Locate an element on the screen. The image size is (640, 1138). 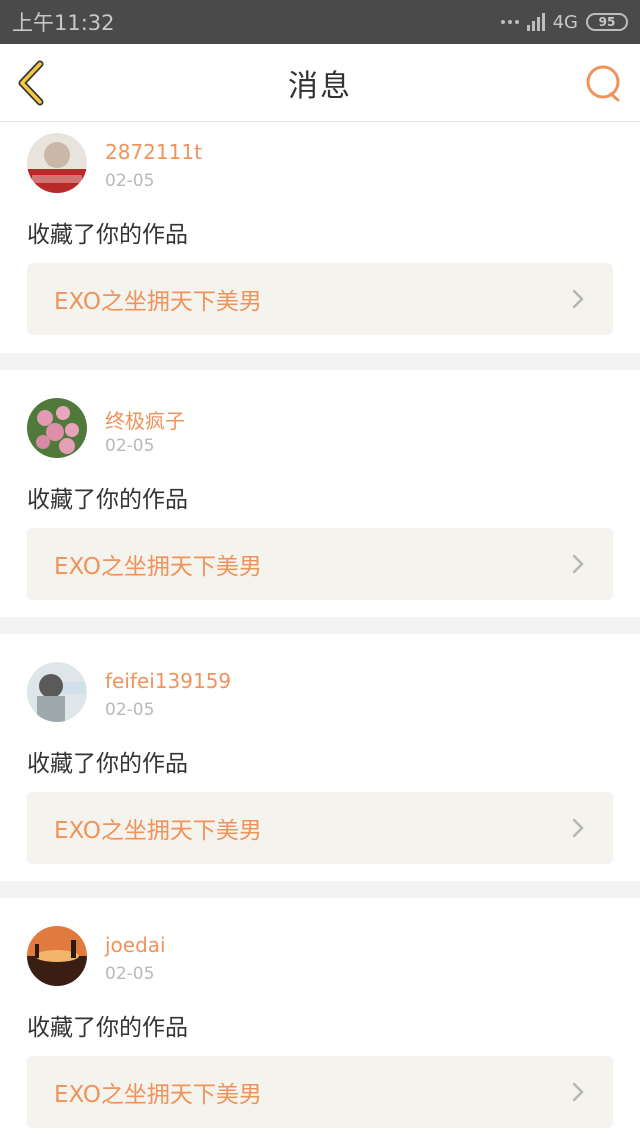
search-button is located at coordinates (604, 83).